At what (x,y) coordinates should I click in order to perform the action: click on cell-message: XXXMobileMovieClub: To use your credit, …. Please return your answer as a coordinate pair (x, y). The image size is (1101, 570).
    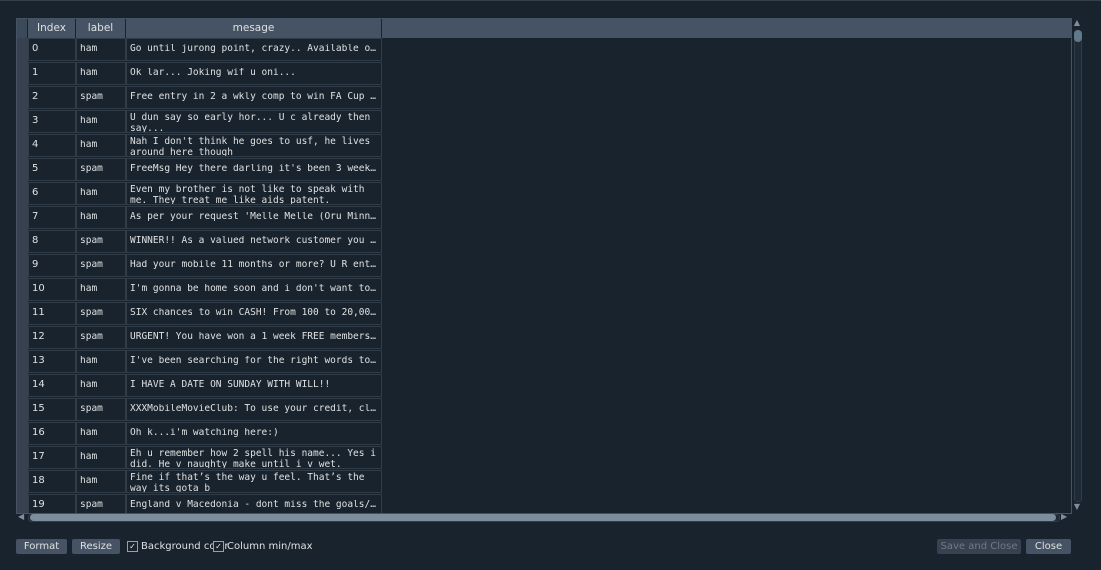
    Looking at the image, I should click on (254, 409).